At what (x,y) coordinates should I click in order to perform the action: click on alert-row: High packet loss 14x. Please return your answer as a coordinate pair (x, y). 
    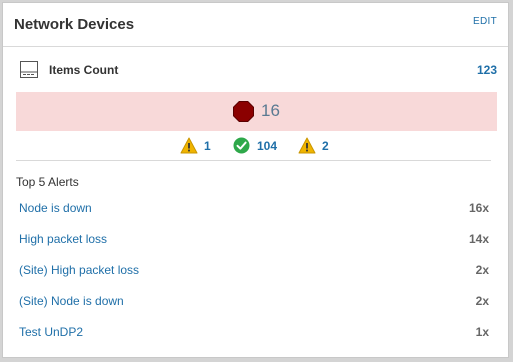
    Looking at the image, I should click on (255, 242).